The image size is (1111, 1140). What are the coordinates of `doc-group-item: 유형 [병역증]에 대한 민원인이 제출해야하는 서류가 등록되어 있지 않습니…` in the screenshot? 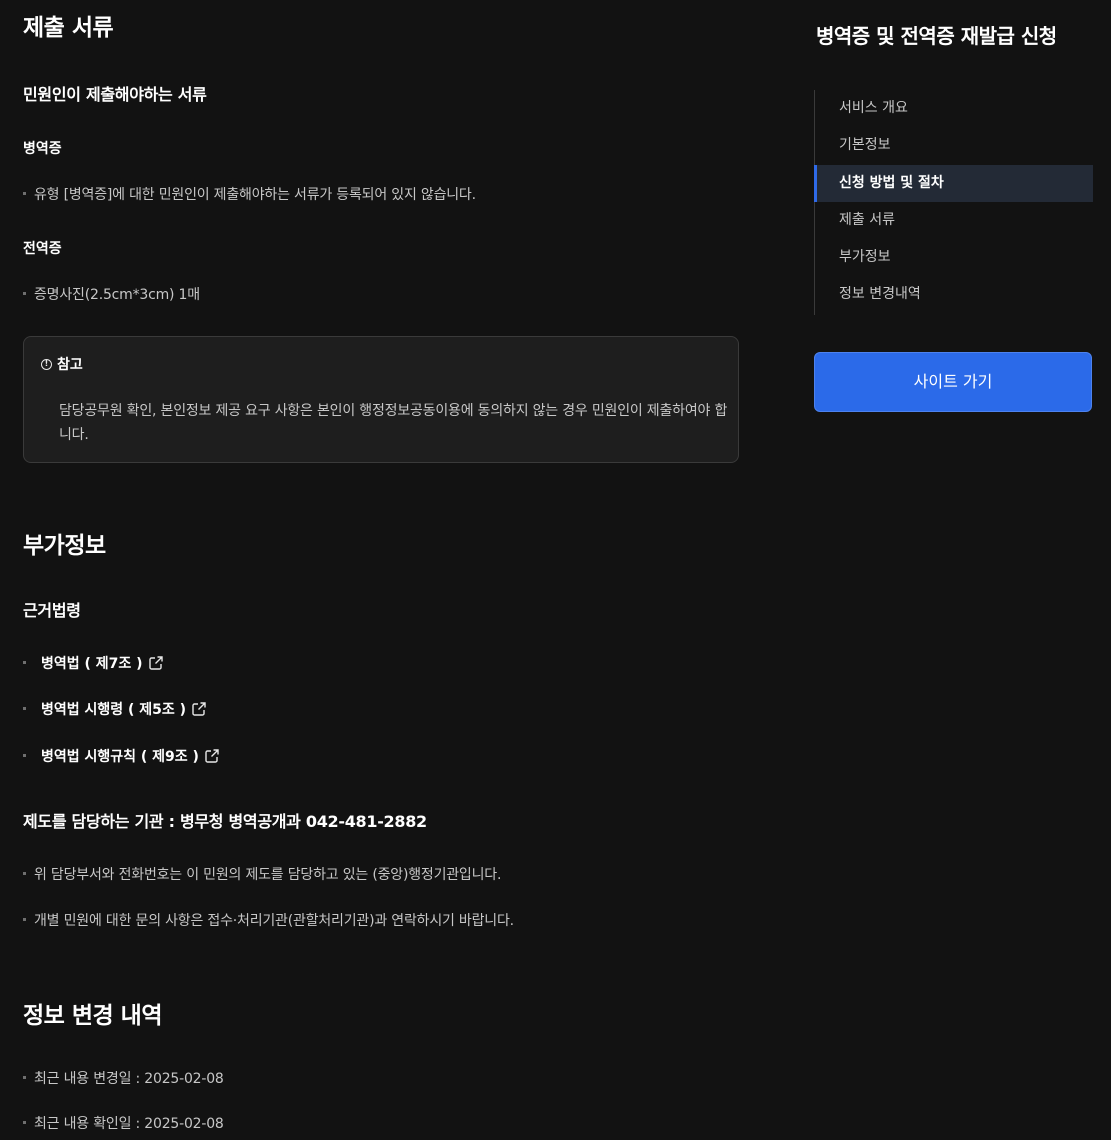 It's located at (249, 194).